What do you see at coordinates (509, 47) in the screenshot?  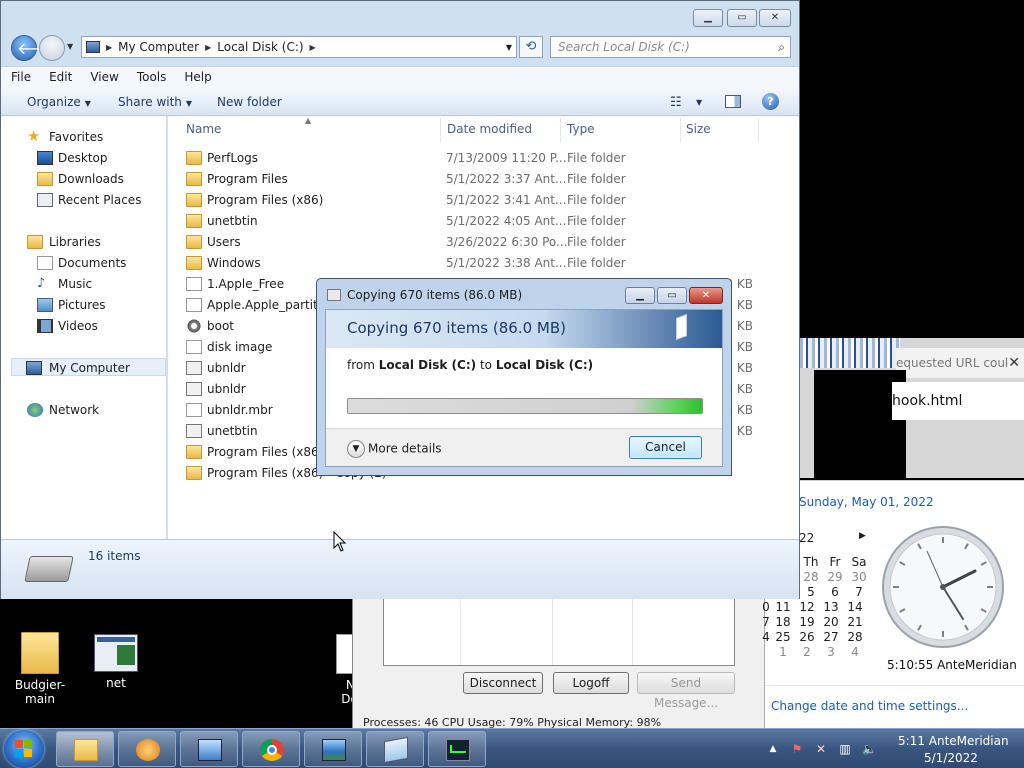 I see `address-dropdown-icon: ▼` at bounding box center [509, 47].